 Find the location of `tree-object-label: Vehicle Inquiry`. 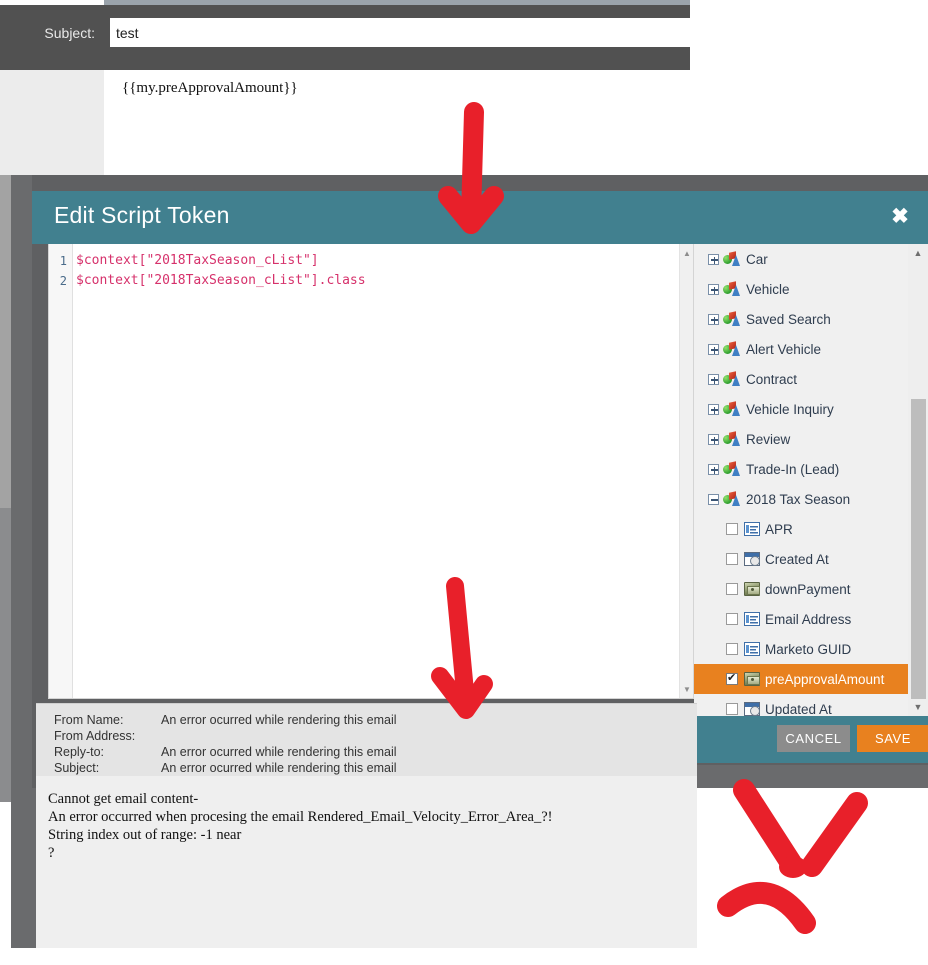

tree-object-label: Vehicle Inquiry is located at coordinates (790, 409).